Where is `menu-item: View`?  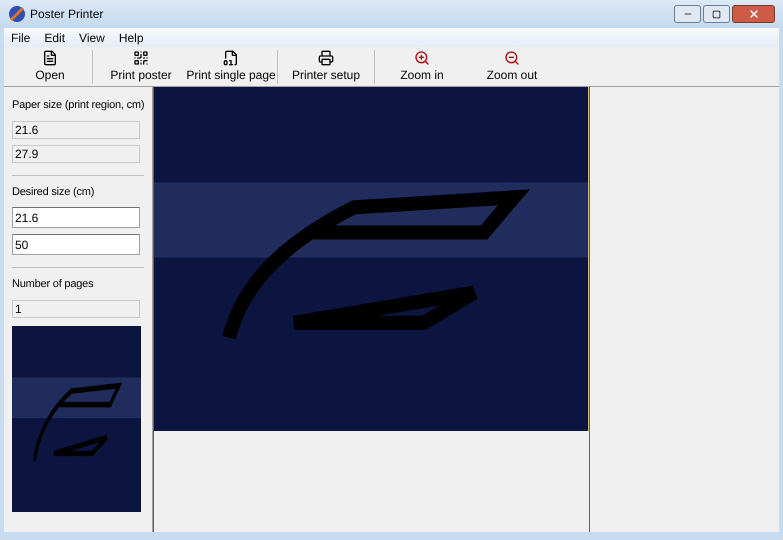
menu-item: View is located at coordinates (92, 37).